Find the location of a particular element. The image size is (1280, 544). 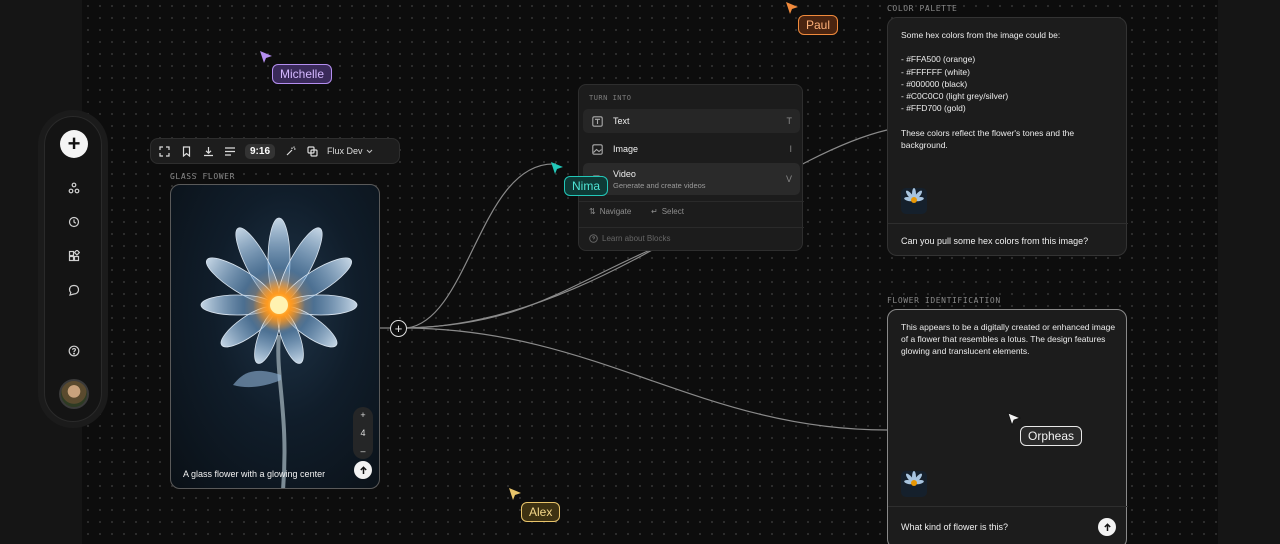

cursor-michelle: Michelle is located at coordinates (302, 74).